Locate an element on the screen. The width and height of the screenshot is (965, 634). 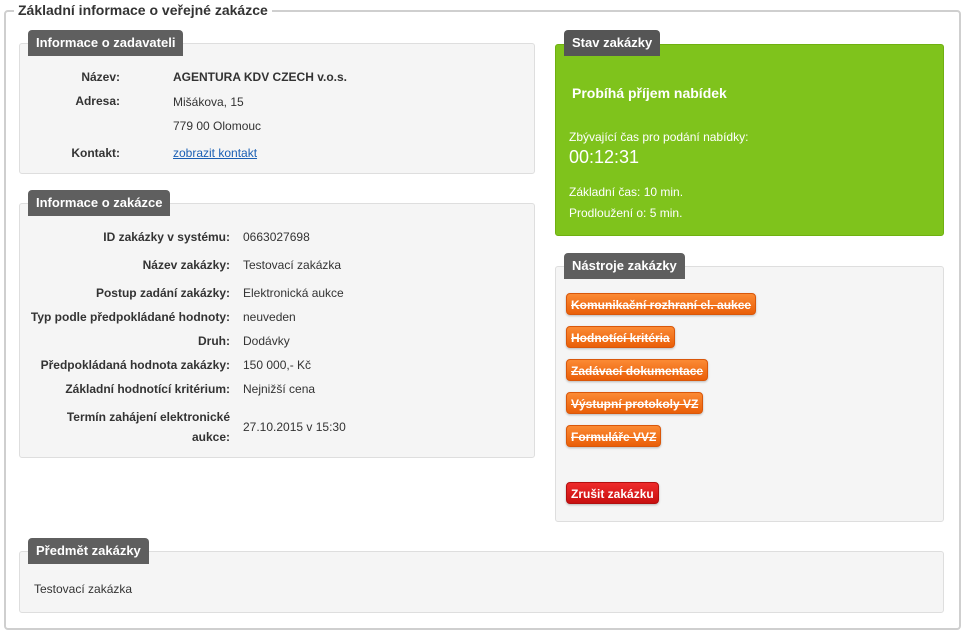
value-type-value: neuveden is located at coordinates (269, 317).